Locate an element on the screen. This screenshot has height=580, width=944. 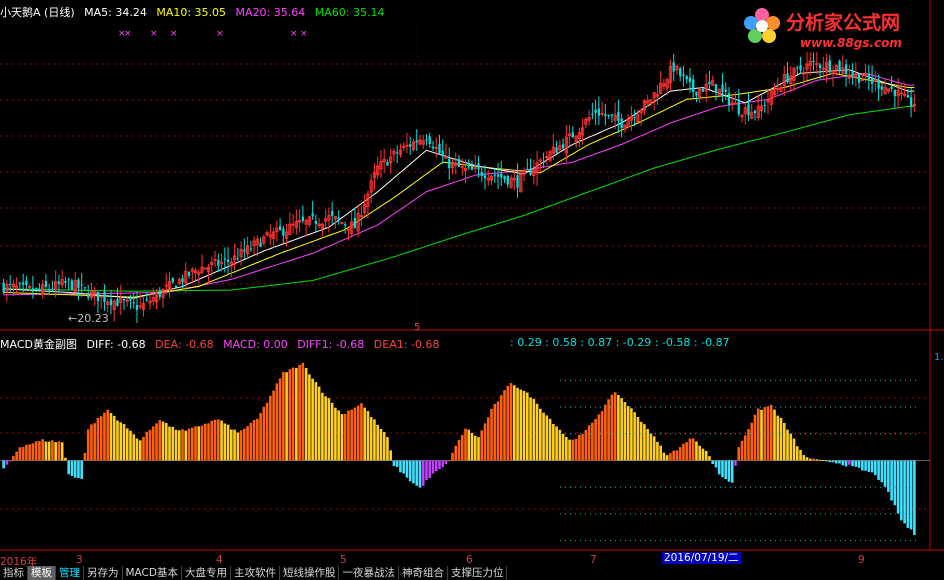
tab-5: 大盘专用 is located at coordinates (206, 573).